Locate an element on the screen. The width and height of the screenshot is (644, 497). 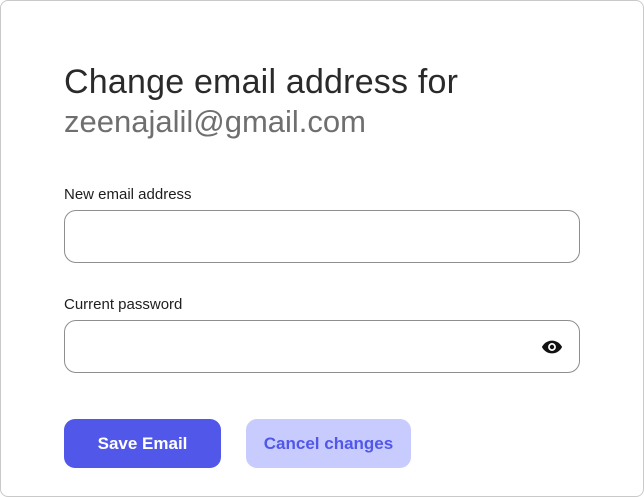
new-email-field is located at coordinates (322, 236).